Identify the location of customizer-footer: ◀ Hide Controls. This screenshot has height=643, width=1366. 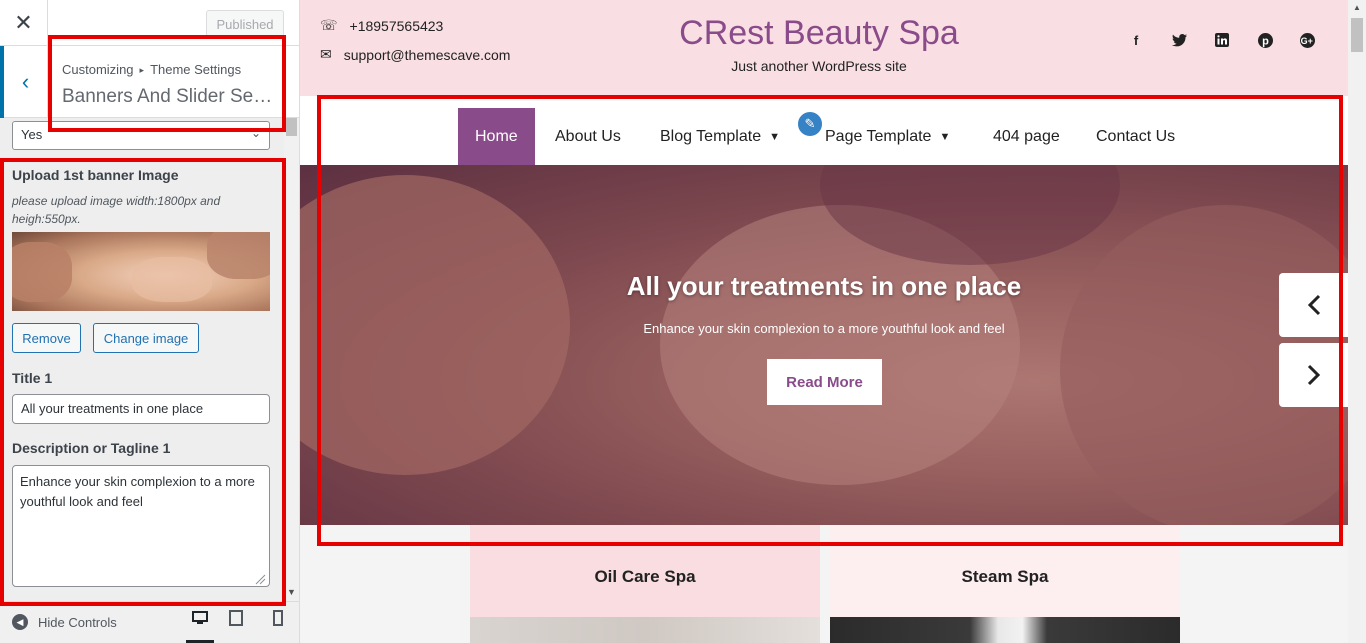
(149, 622).